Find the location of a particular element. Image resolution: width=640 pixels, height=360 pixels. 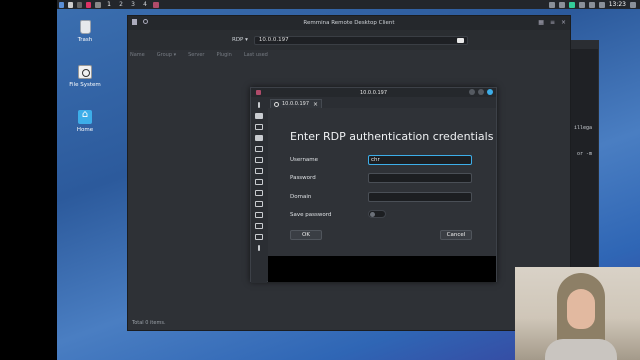

close-tab-icon: × is located at coordinates (315, 104).